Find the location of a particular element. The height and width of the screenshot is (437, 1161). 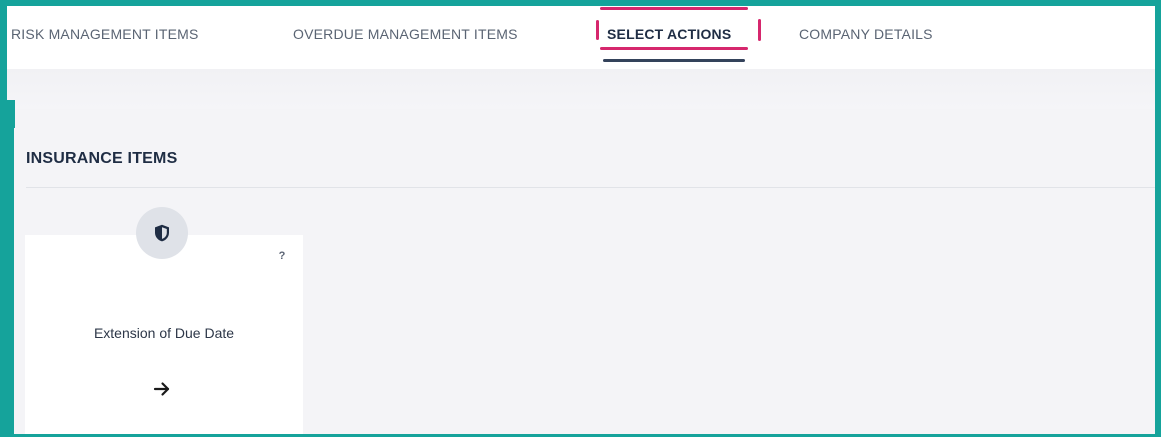

card-icon-circle is located at coordinates (162, 233).